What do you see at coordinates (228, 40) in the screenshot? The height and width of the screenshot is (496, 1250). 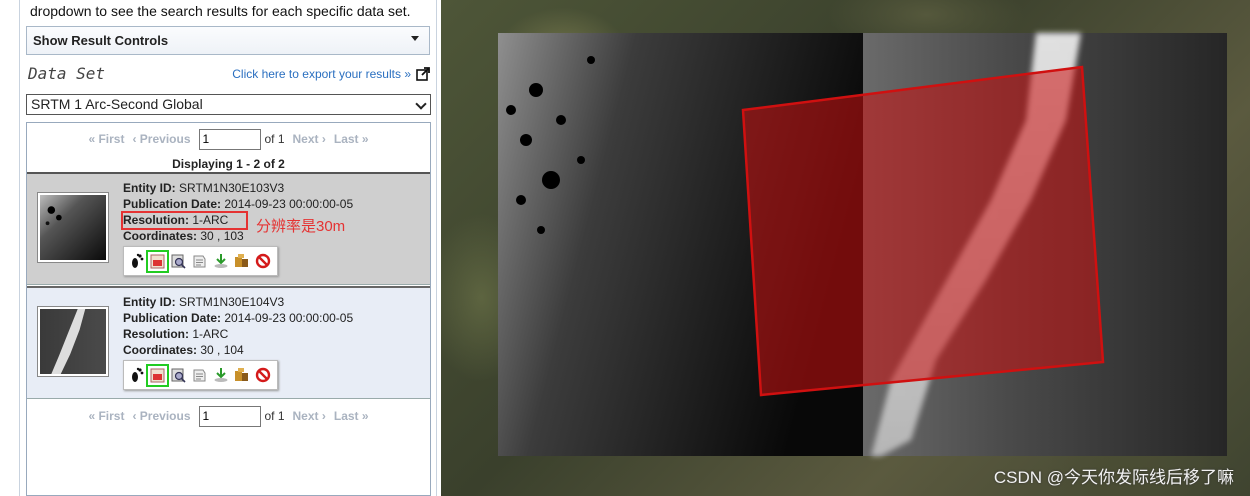 I see `show-result-controls-button: Show Result Controls` at bounding box center [228, 40].